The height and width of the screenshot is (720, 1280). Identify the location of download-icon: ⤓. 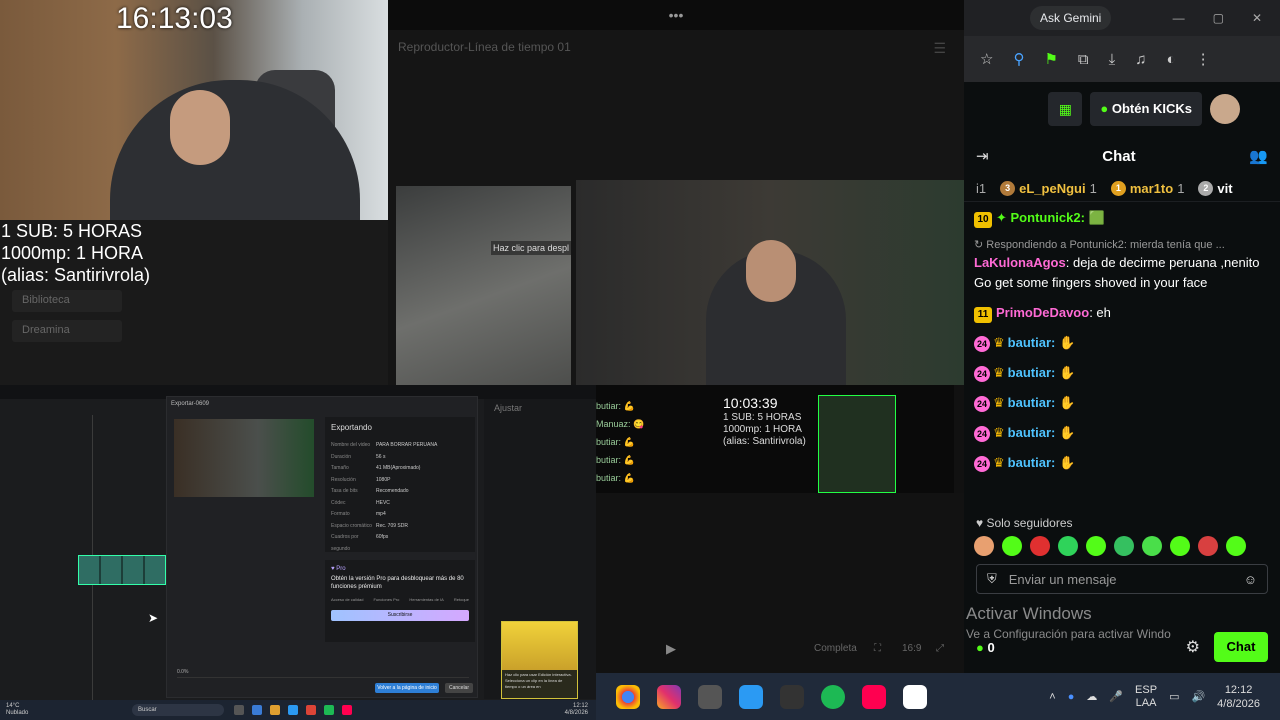
(1112, 59).